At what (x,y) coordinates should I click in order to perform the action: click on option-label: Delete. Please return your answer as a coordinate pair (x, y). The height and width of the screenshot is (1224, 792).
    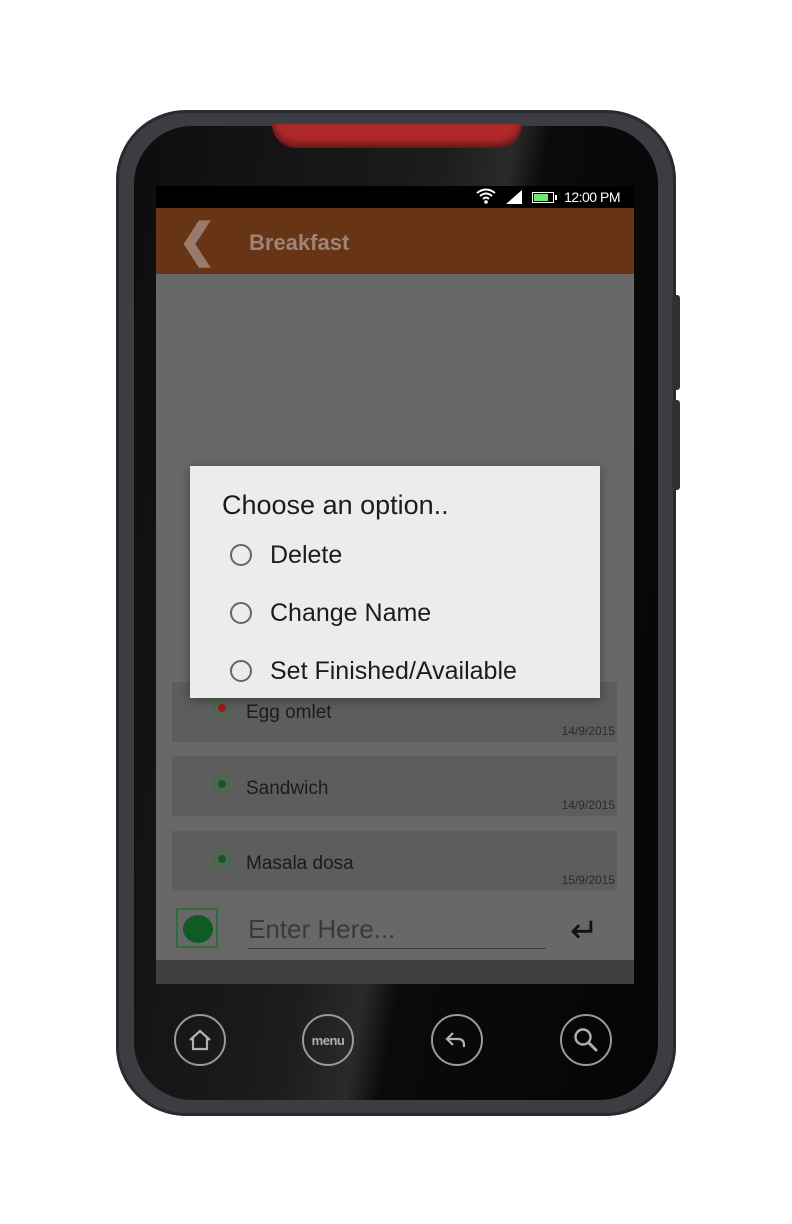
    Looking at the image, I should click on (306, 554).